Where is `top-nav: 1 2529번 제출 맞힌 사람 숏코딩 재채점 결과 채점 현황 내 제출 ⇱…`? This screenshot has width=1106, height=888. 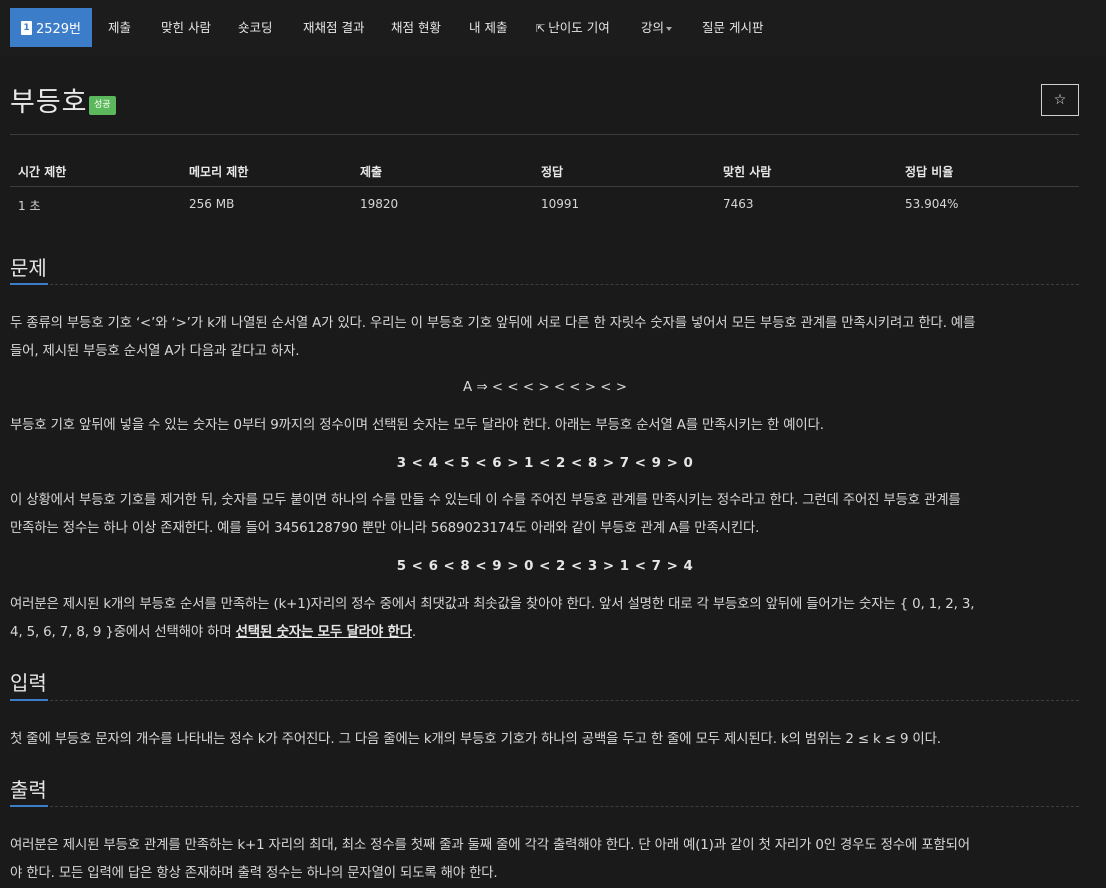 top-nav: 1 2529번 제출 맞힌 사람 숏코딩 재채점 결과 채점 현황 내 제출 ⇱… is located at coordinates (553, 28).